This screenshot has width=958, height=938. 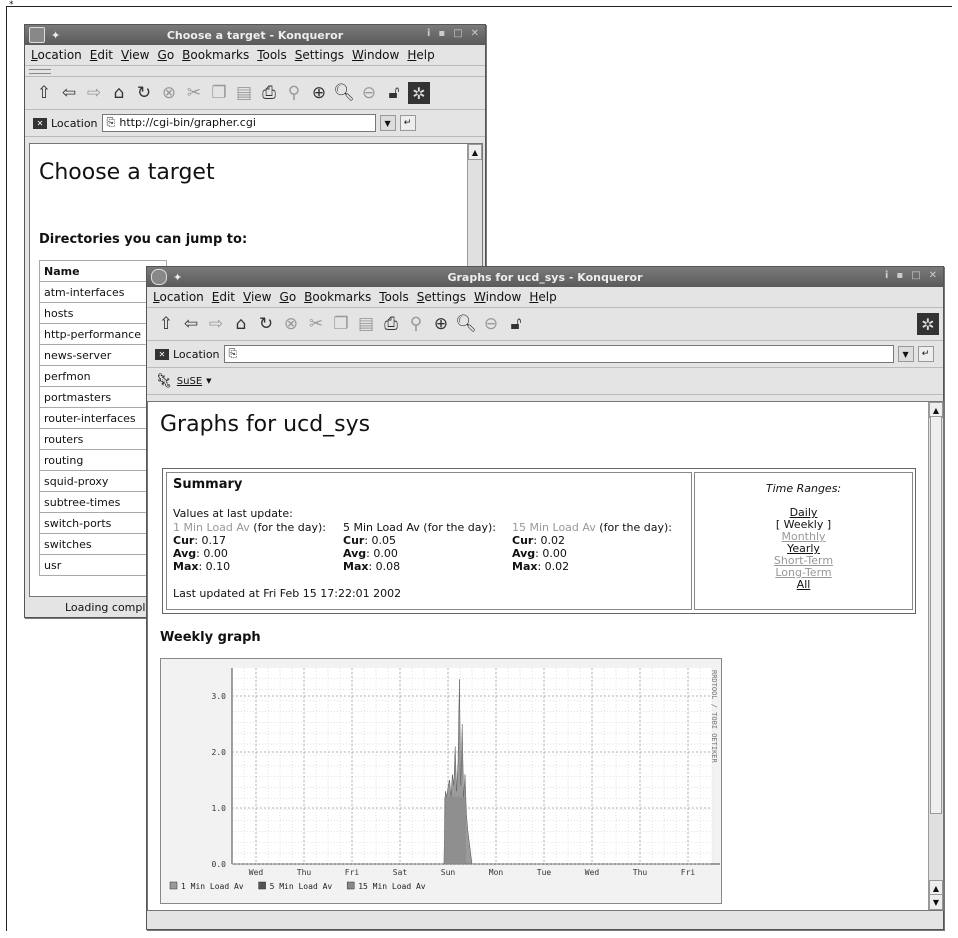 I want to click on toolbar-grip, so click(x=255, y=71).